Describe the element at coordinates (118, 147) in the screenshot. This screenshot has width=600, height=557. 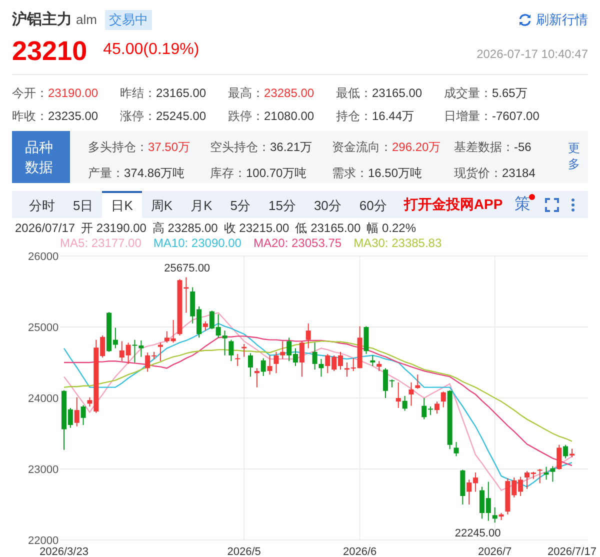
I see `stat-label: 多头持仓：` at that location.